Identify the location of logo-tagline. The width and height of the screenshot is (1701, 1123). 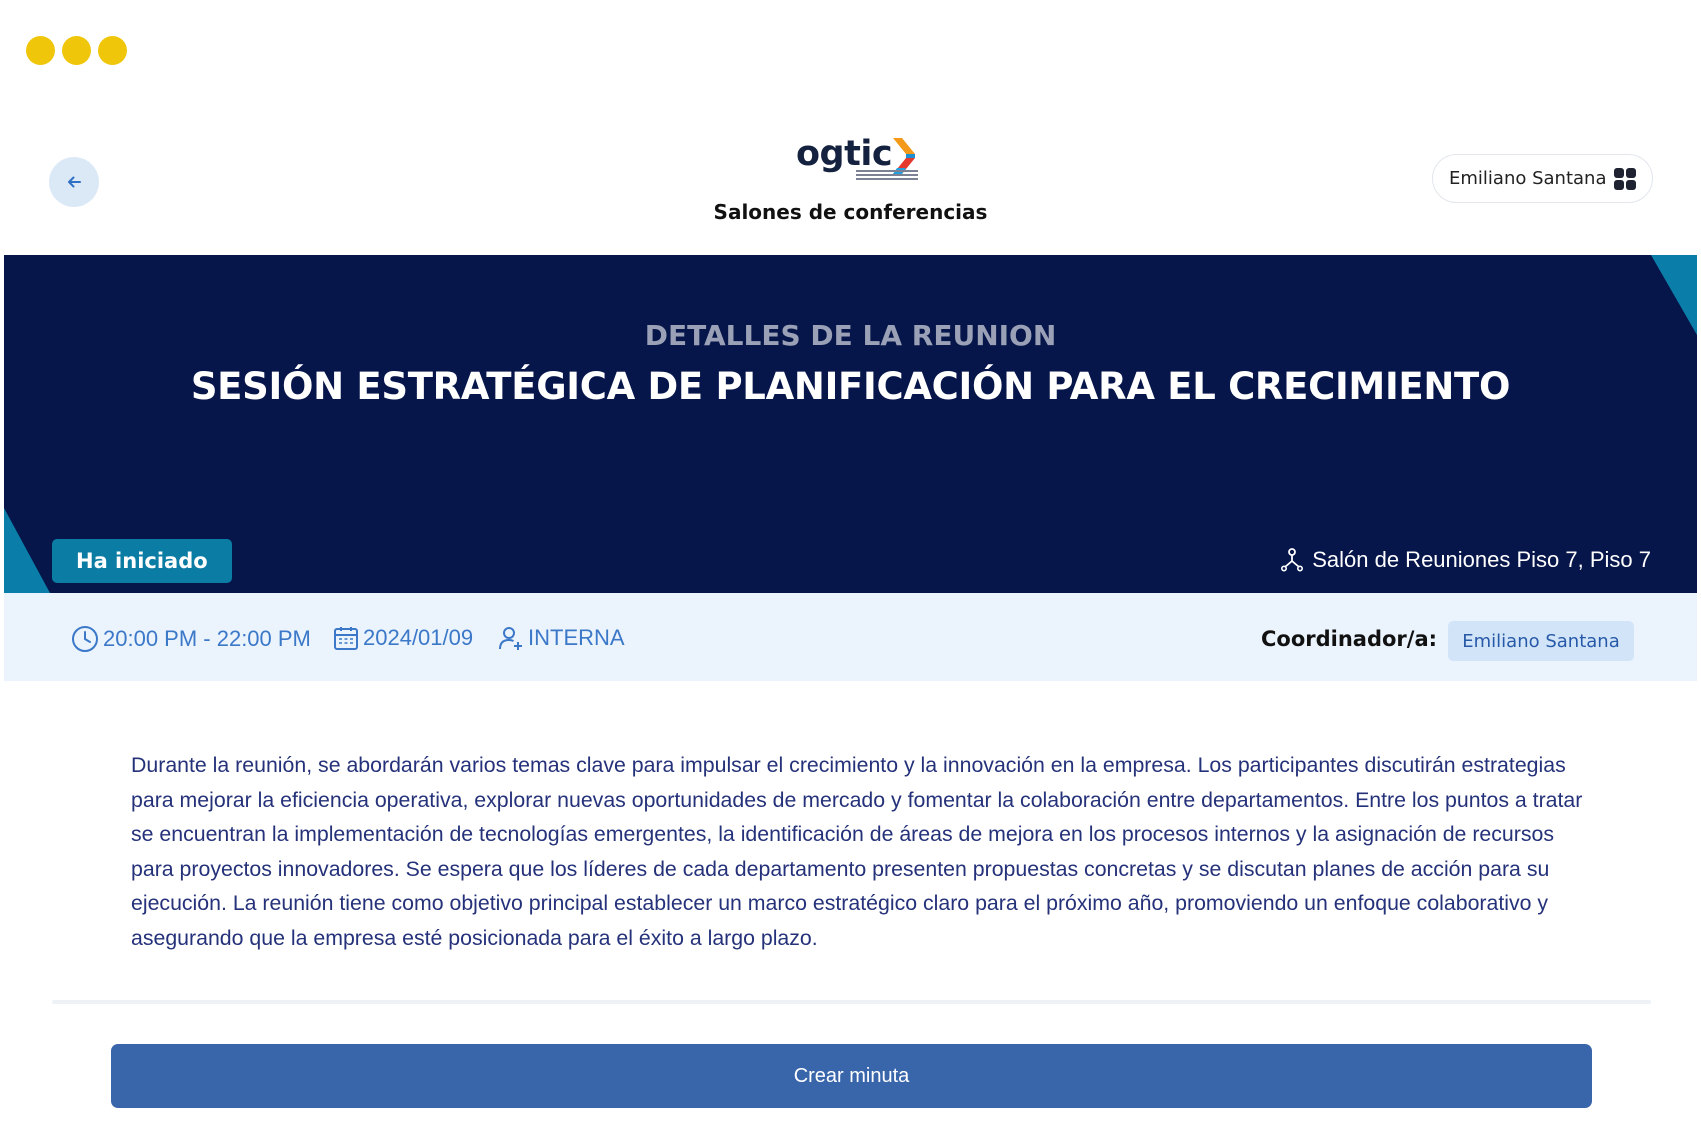
(887, 175).